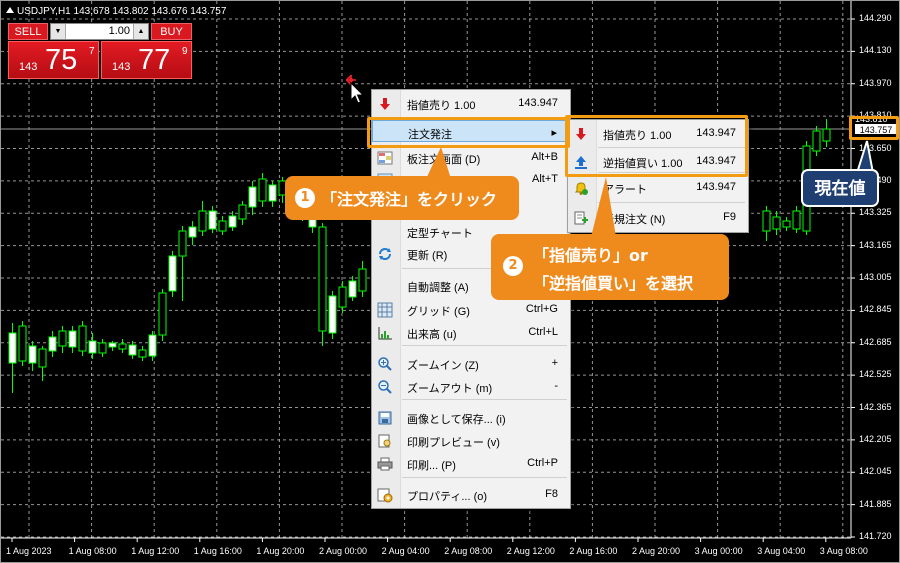 The width and height of the screenshot is (900, 563). I want to click on callout-pointers, so click(650, 188).